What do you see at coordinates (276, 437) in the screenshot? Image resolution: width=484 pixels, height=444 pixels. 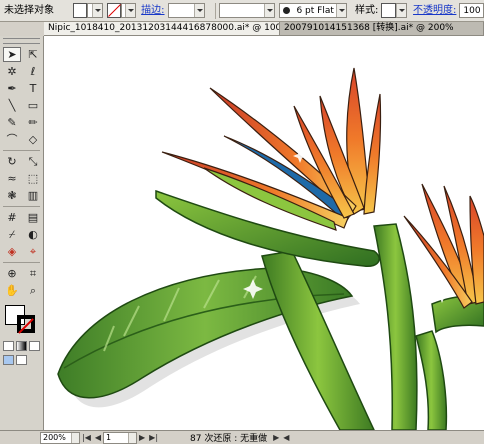 I see `status-menu-icon: ▶` at bounding box center [276, 437].